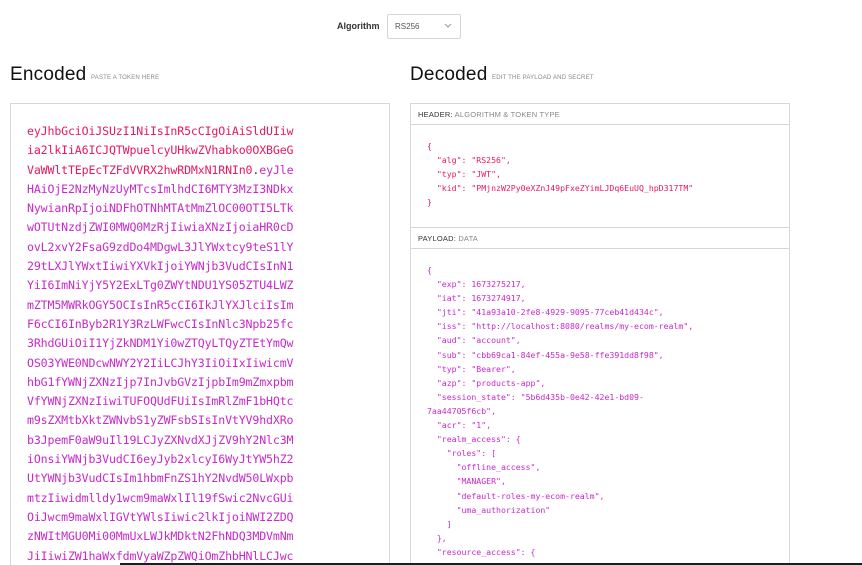 Image resolution: width=862 pixels, height=565 pixels. I want to click on token-line: ia2lkIiA6ICJQTWpuelcyUHkwZVhabko0OXBGeG, so click(202, 150).